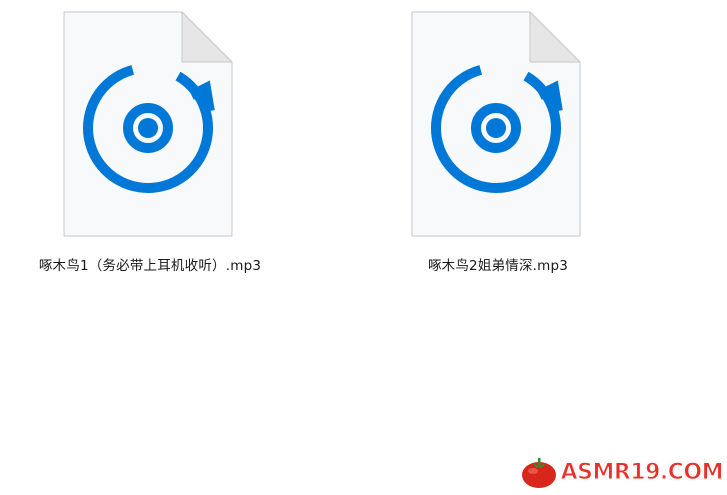 The height and width of the screenshot is (495, 727). I want to click on watermark: ASMR19.COM, so click(621, 472).